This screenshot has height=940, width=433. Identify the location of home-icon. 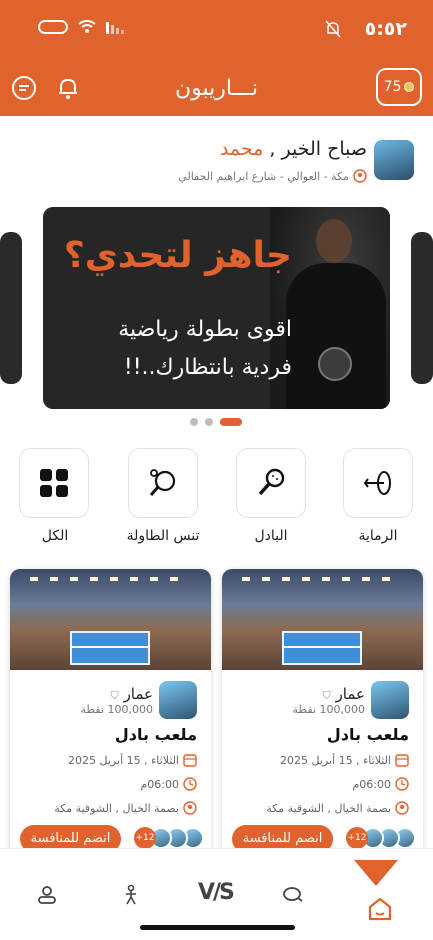
(380, 909).